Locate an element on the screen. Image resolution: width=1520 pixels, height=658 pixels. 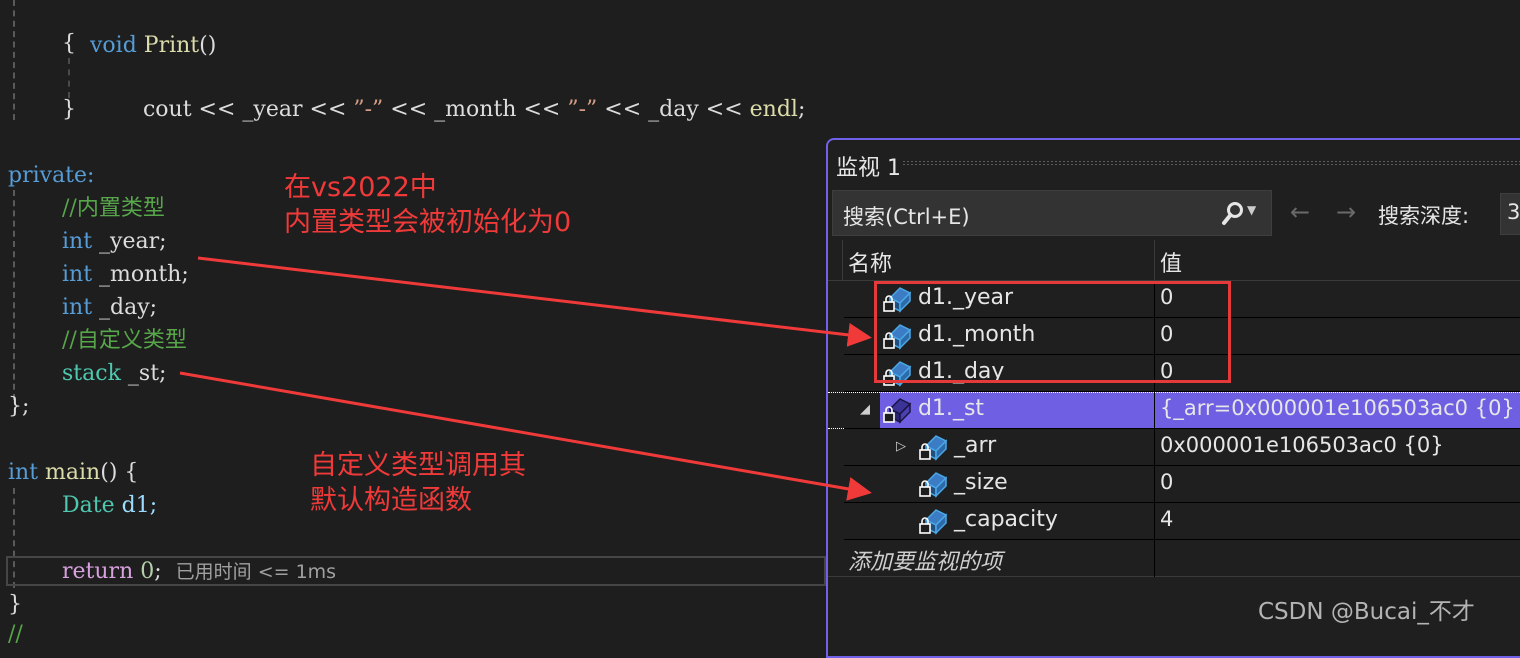
watch-row-name: d1._st is located at coordinates (951, 408).